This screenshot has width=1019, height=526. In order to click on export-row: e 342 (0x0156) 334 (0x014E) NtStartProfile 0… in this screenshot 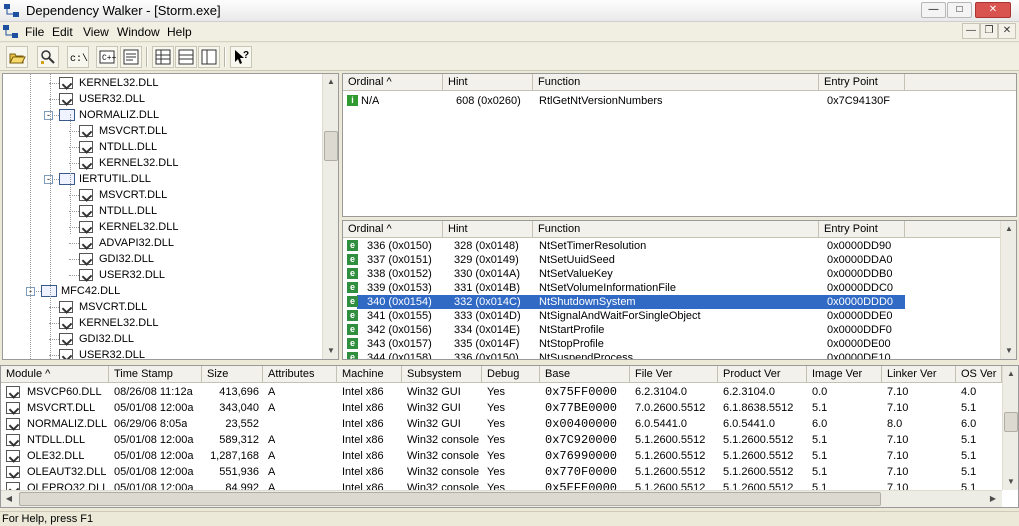, I will do `click(671, 330)`.